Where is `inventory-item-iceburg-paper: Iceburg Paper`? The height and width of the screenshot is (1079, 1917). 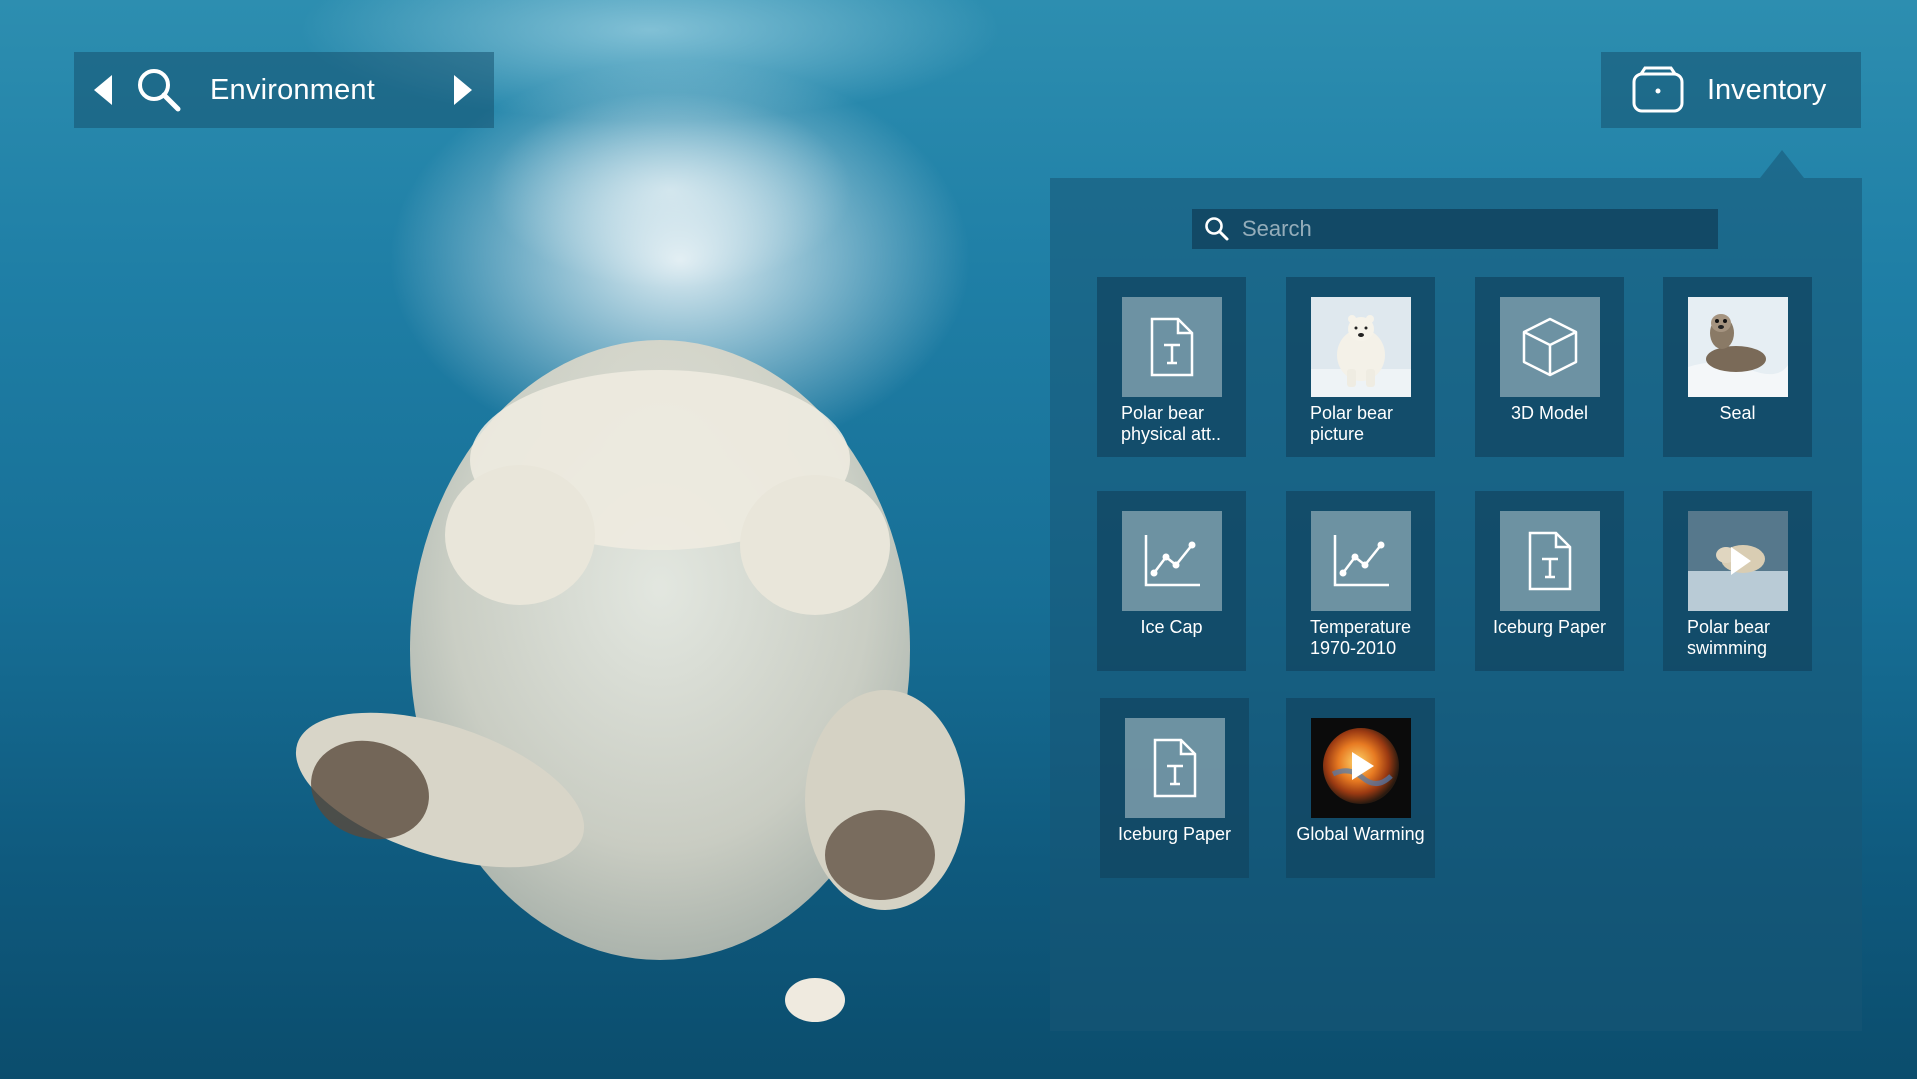 inventory-item-iceburg-paper: Iceburg Paper is located at coordinates (1549, 581).